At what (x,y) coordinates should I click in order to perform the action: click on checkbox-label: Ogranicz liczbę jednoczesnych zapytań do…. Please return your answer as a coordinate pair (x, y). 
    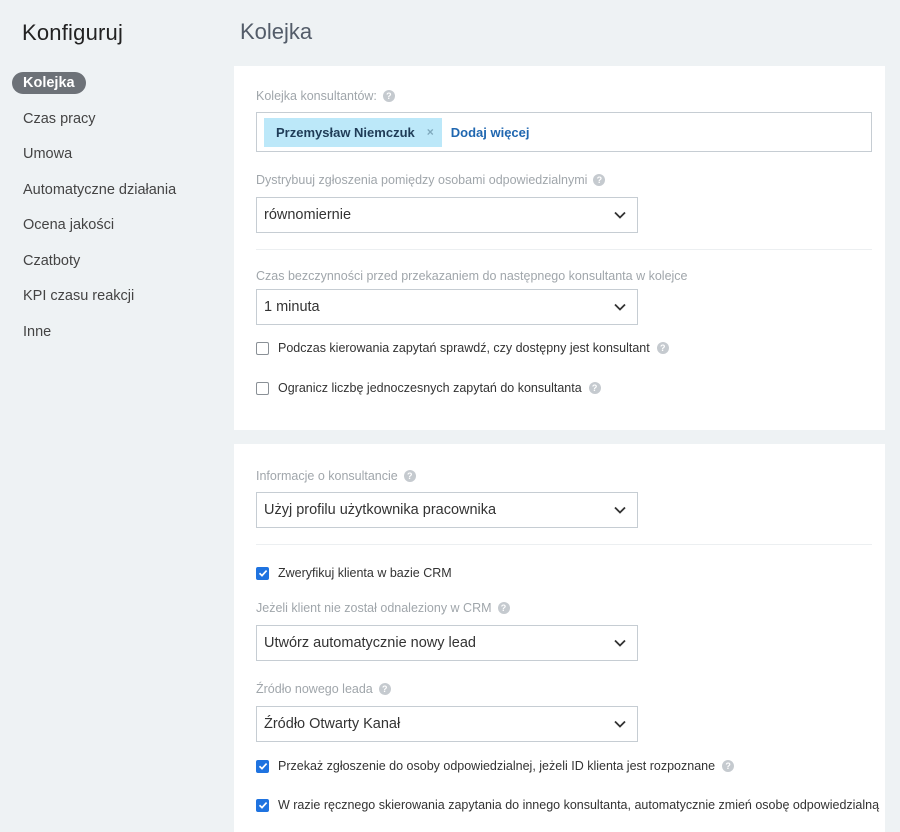
    Looking at the image, I should click on (430, 388).